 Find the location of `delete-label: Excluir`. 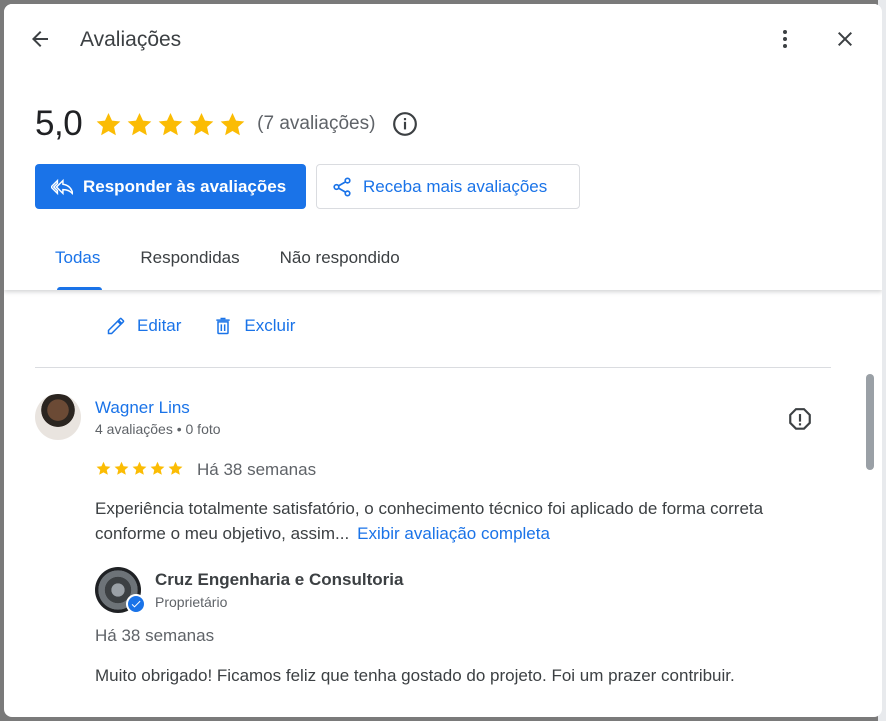

delete-label: Excluir is located at coordinates (270, 325).